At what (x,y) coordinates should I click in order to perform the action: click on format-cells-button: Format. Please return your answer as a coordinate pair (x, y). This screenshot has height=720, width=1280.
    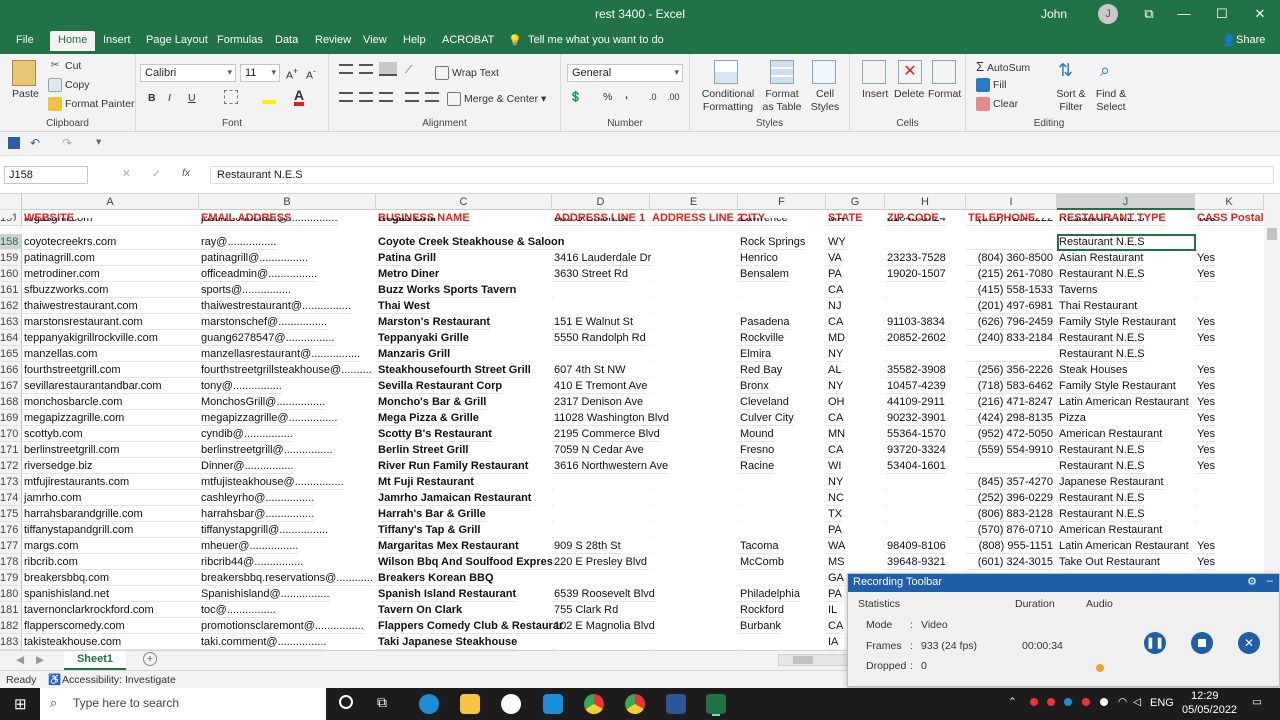
    Looking at the image, I should click on (944, 94).